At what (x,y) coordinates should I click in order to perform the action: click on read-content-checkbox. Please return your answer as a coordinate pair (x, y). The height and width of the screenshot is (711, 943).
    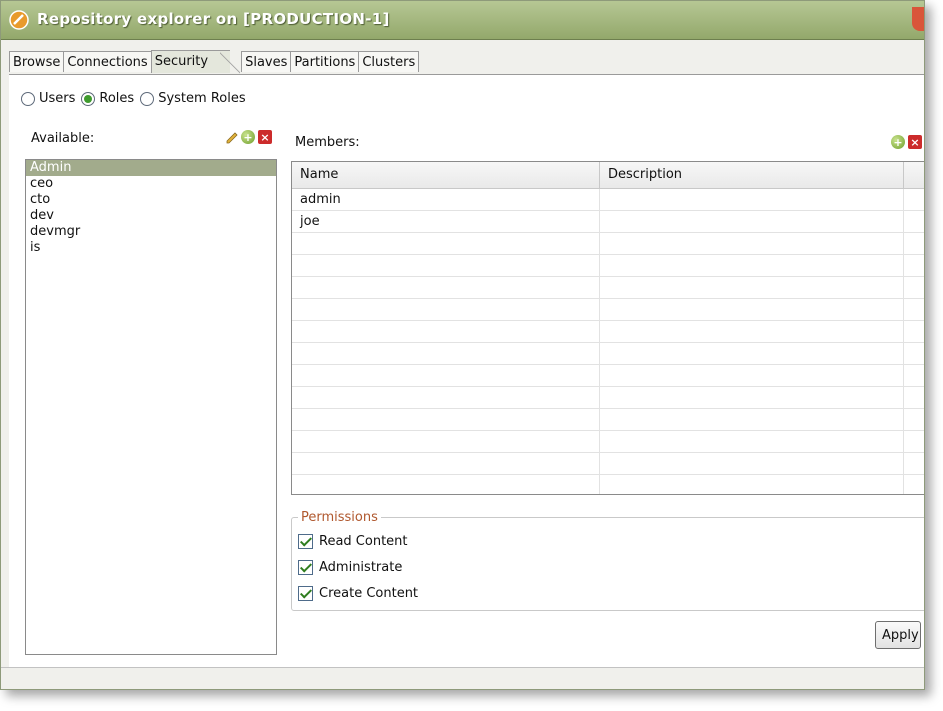
    Looking at the image, I should click on (305, 541).